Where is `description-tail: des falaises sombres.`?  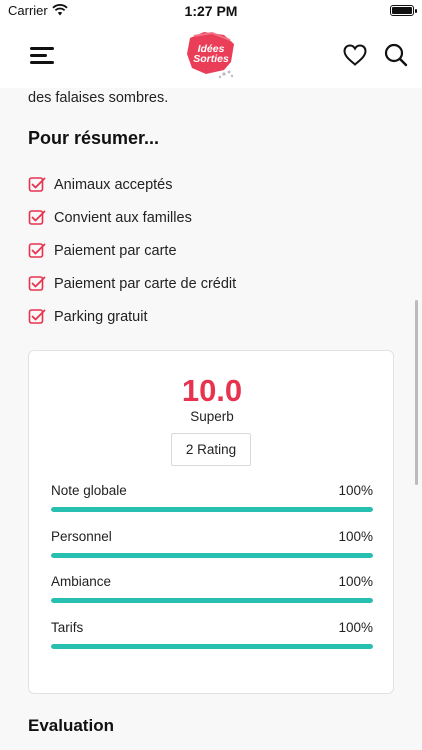 description-tail: des falaises sombres. is located at coordinates (98, 98).